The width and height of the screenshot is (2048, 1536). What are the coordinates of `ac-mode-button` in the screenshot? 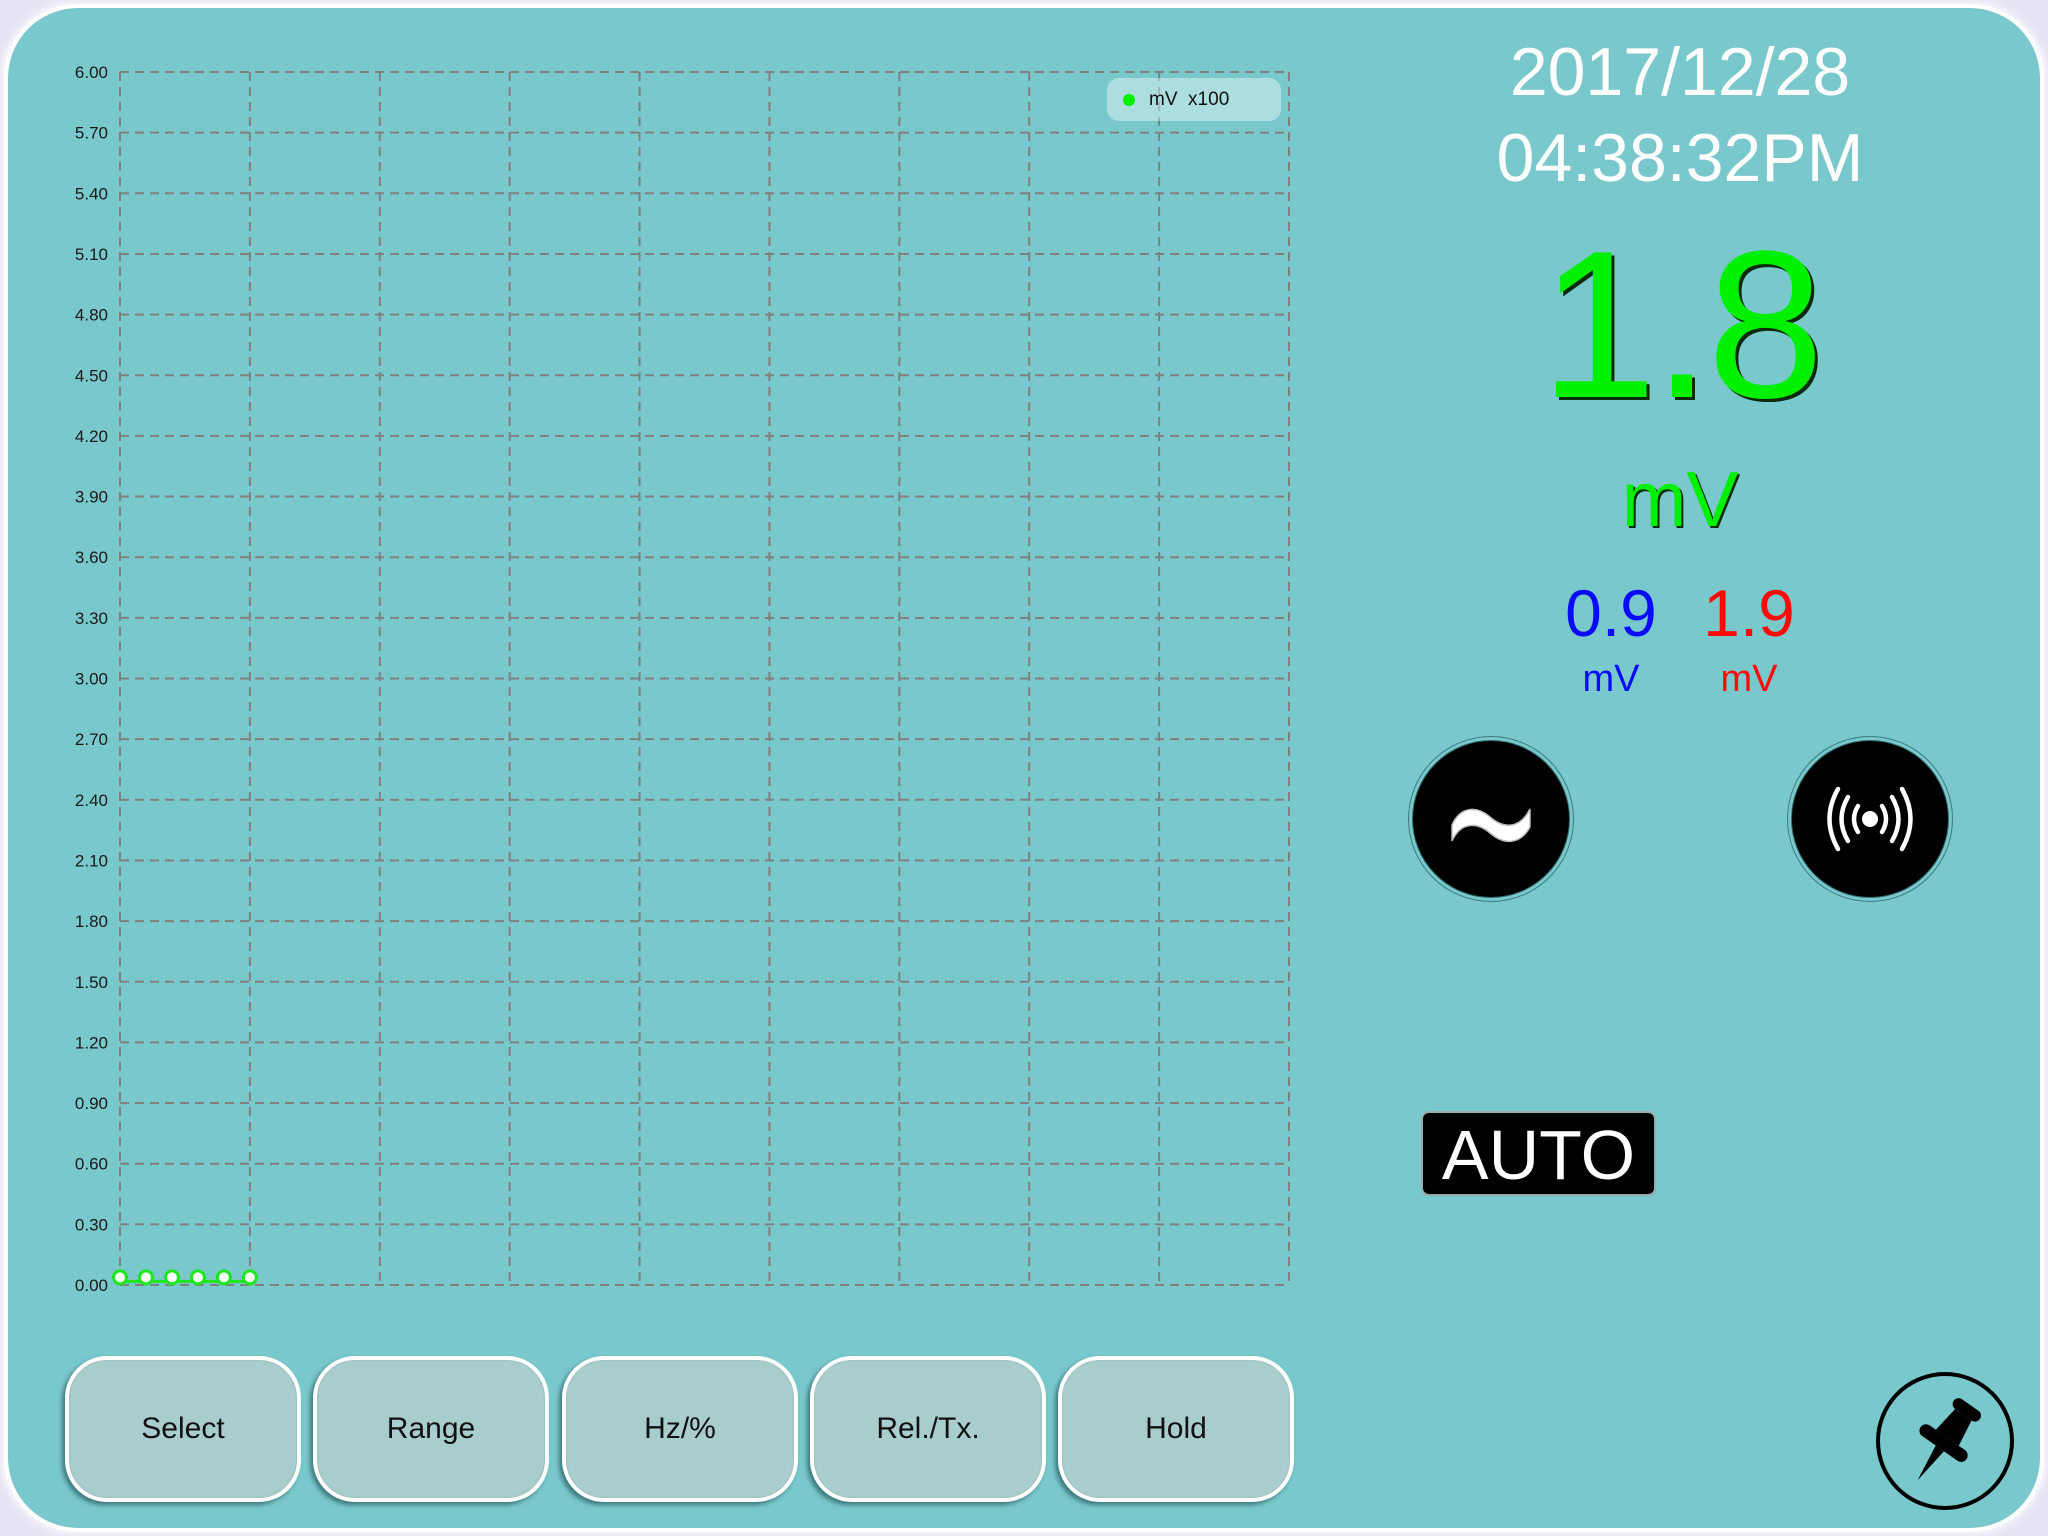 It's located at (1491, 819).